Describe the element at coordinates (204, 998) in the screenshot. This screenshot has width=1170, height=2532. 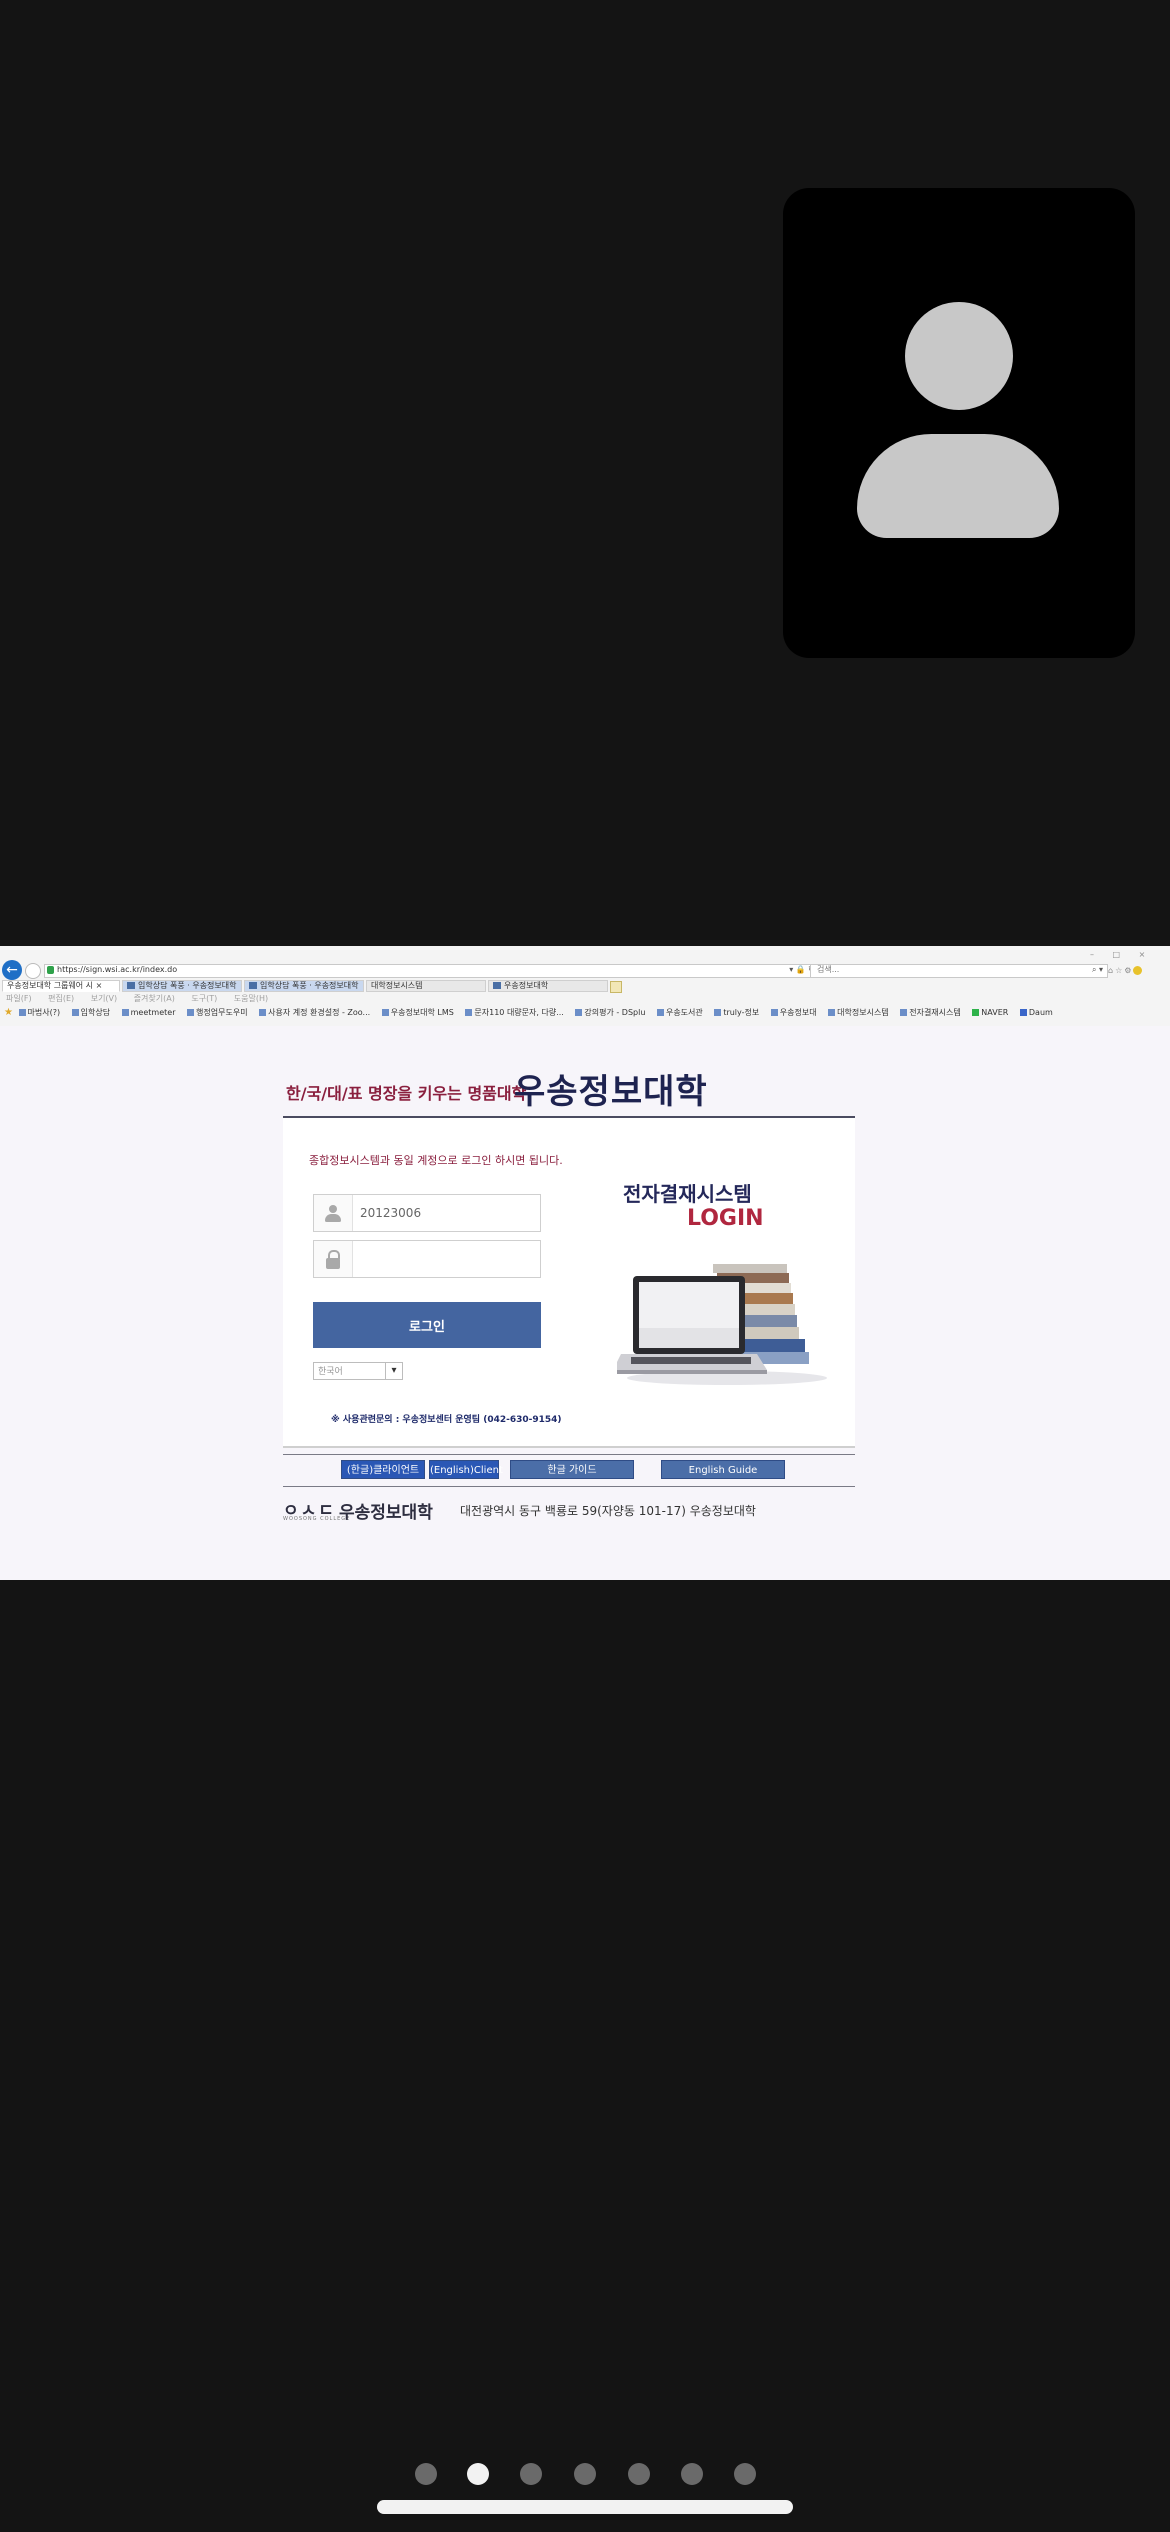
I see `menu-tools: 도구(T)` at that location.